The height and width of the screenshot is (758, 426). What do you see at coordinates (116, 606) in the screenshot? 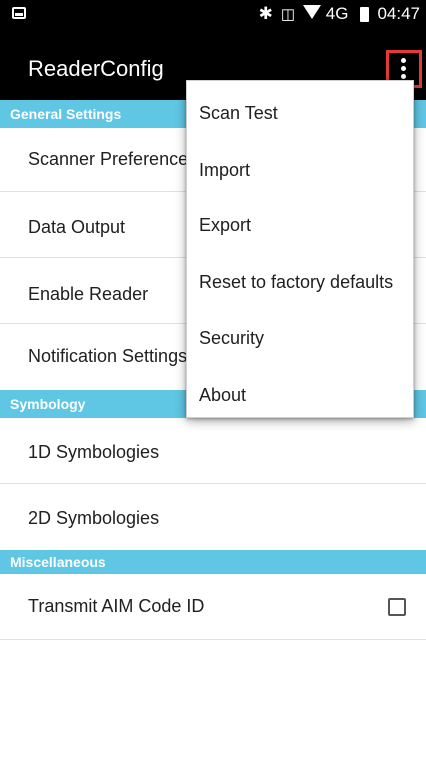
I see `settings-item-label: Transmit AIM Code ID` at bounding box center [116, 606].